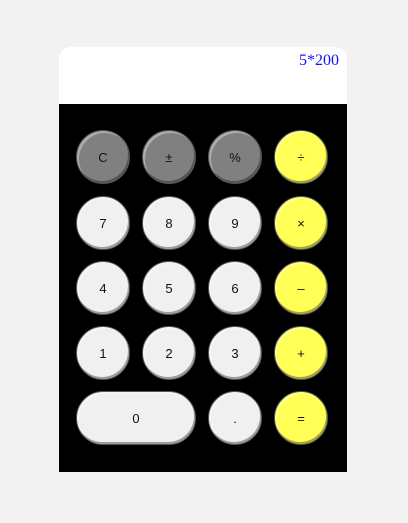 Image resolution: width=408 pixels, height=523 pixels. Describe the element at coordinates (103, 288) in the screenshot. I see `digit-4-button: 4` at that location.